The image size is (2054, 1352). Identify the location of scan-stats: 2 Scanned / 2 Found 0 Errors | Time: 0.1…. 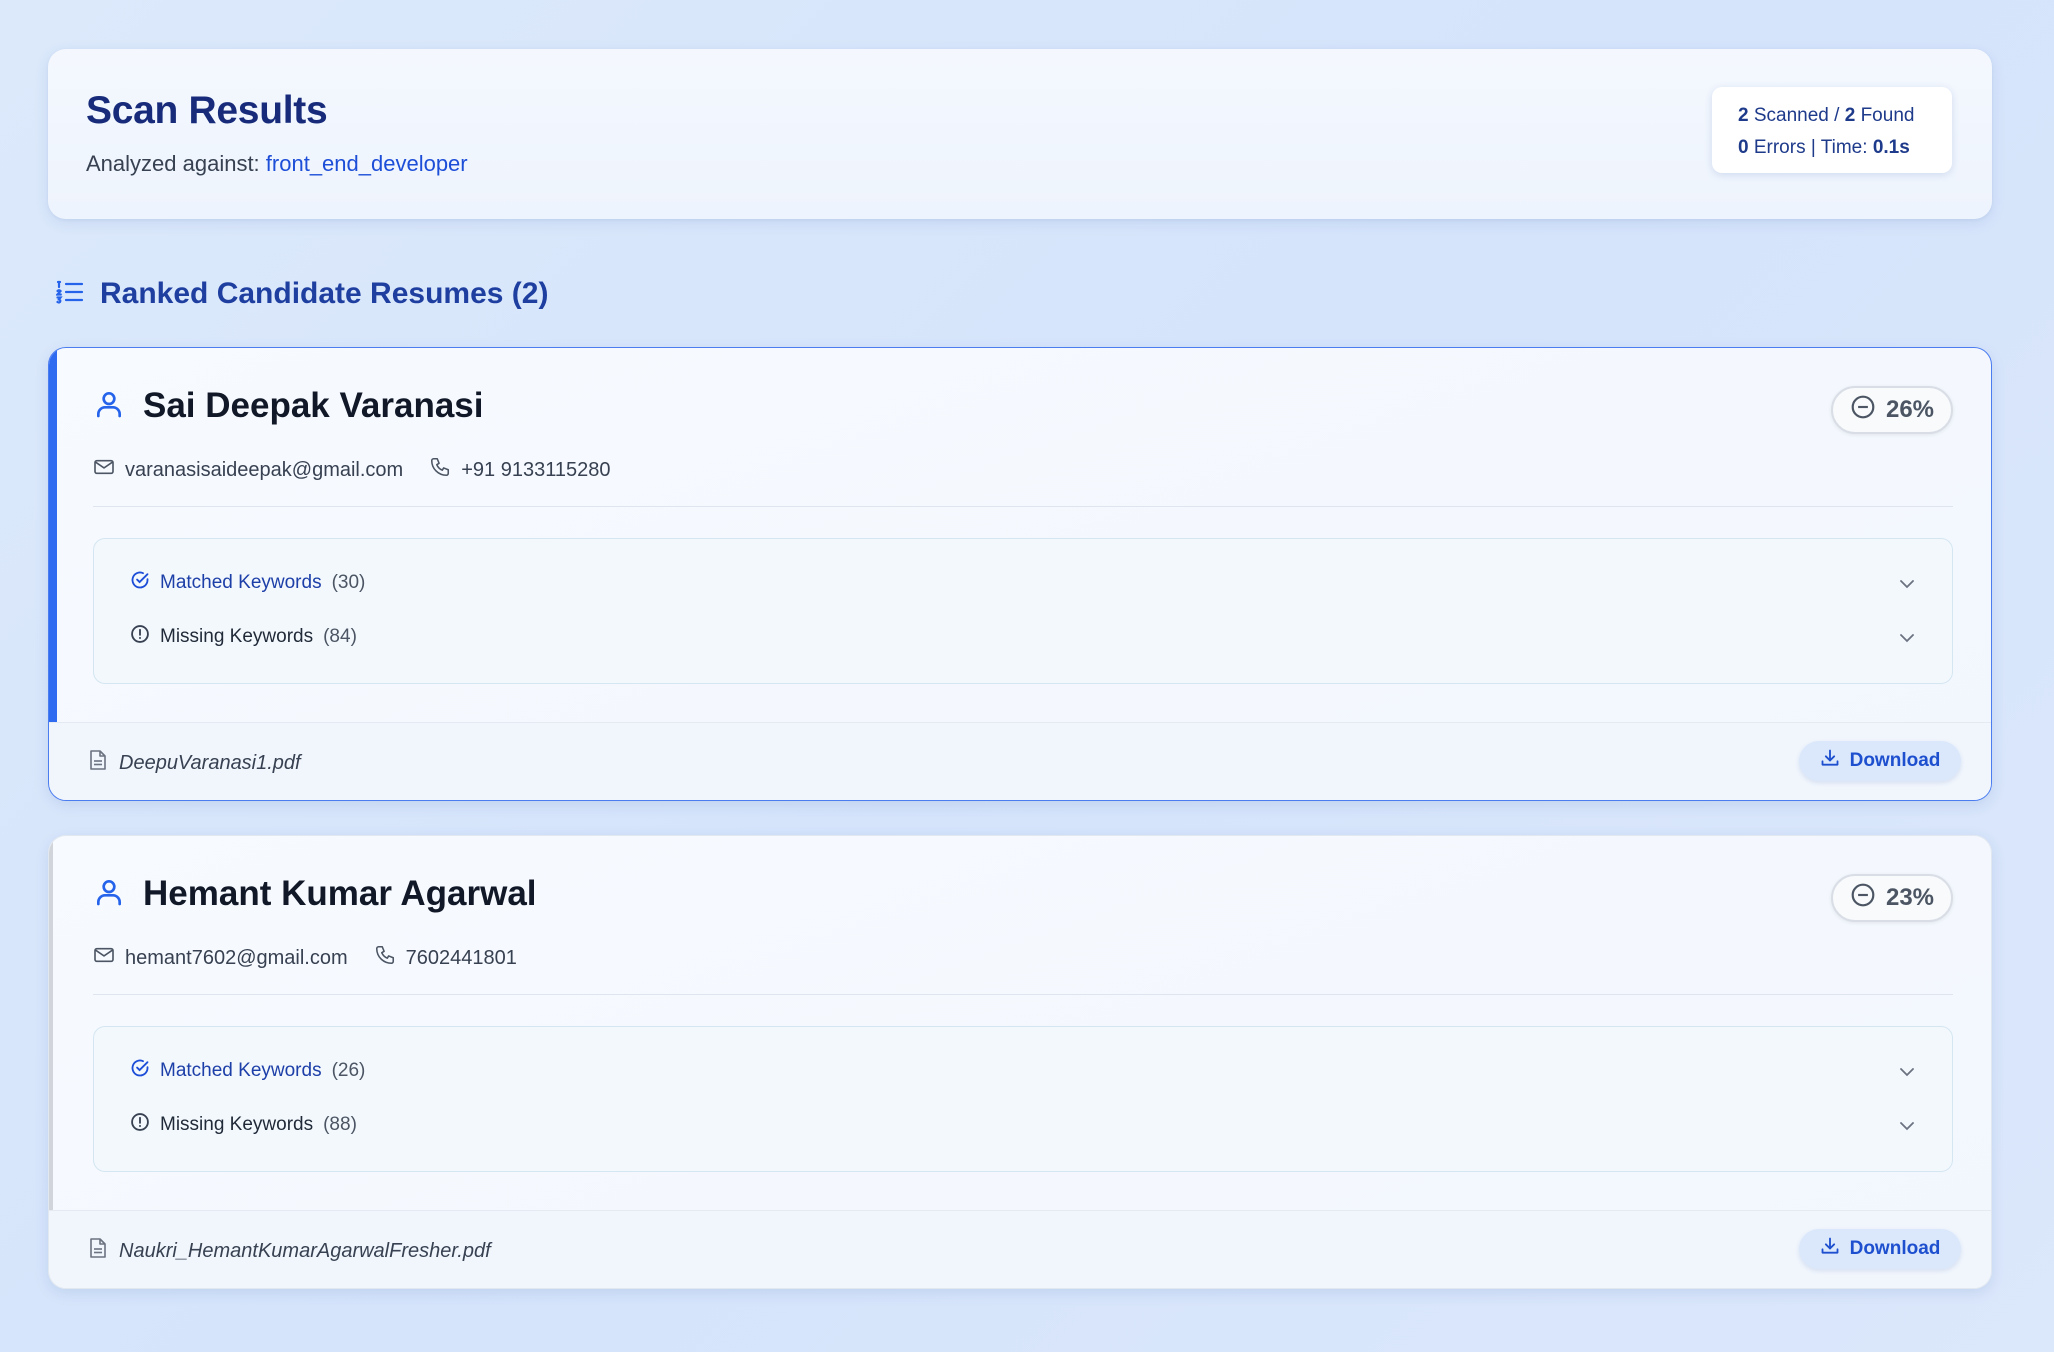
(1832, 130).